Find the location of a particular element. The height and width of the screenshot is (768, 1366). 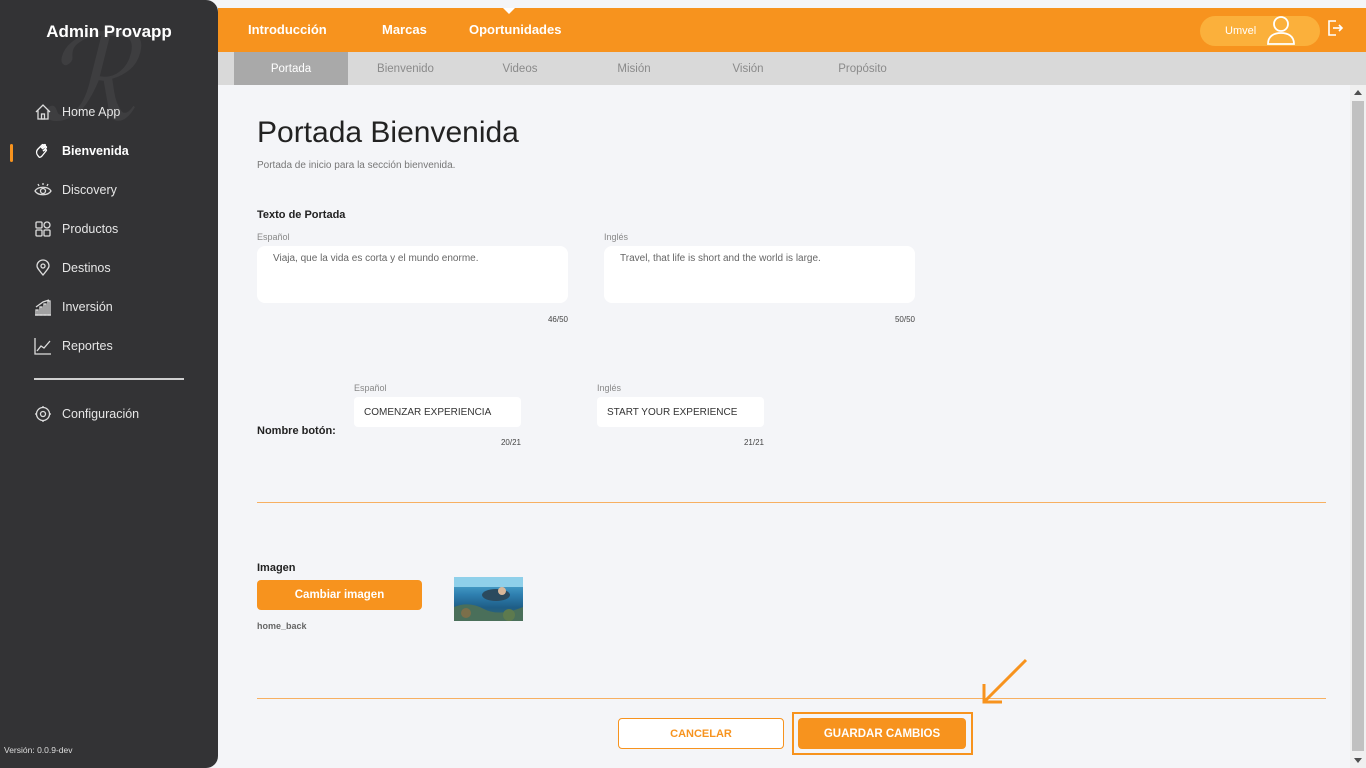

save-changes-button: GUARDAR CAMBIOS is located at coordinates (882, 733).